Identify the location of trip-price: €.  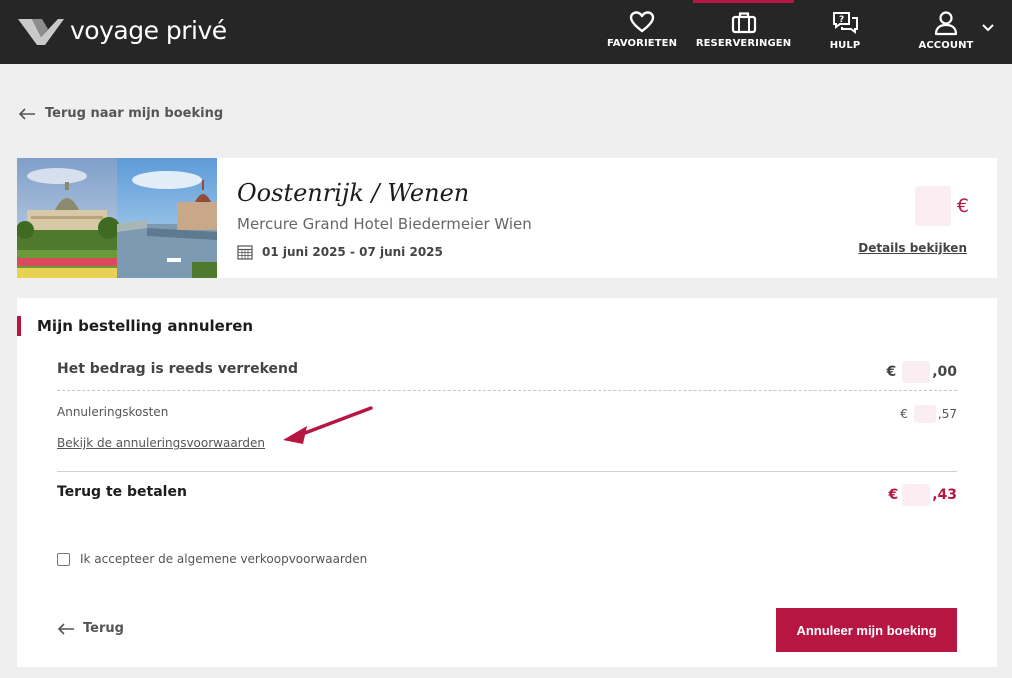
(941, 206).